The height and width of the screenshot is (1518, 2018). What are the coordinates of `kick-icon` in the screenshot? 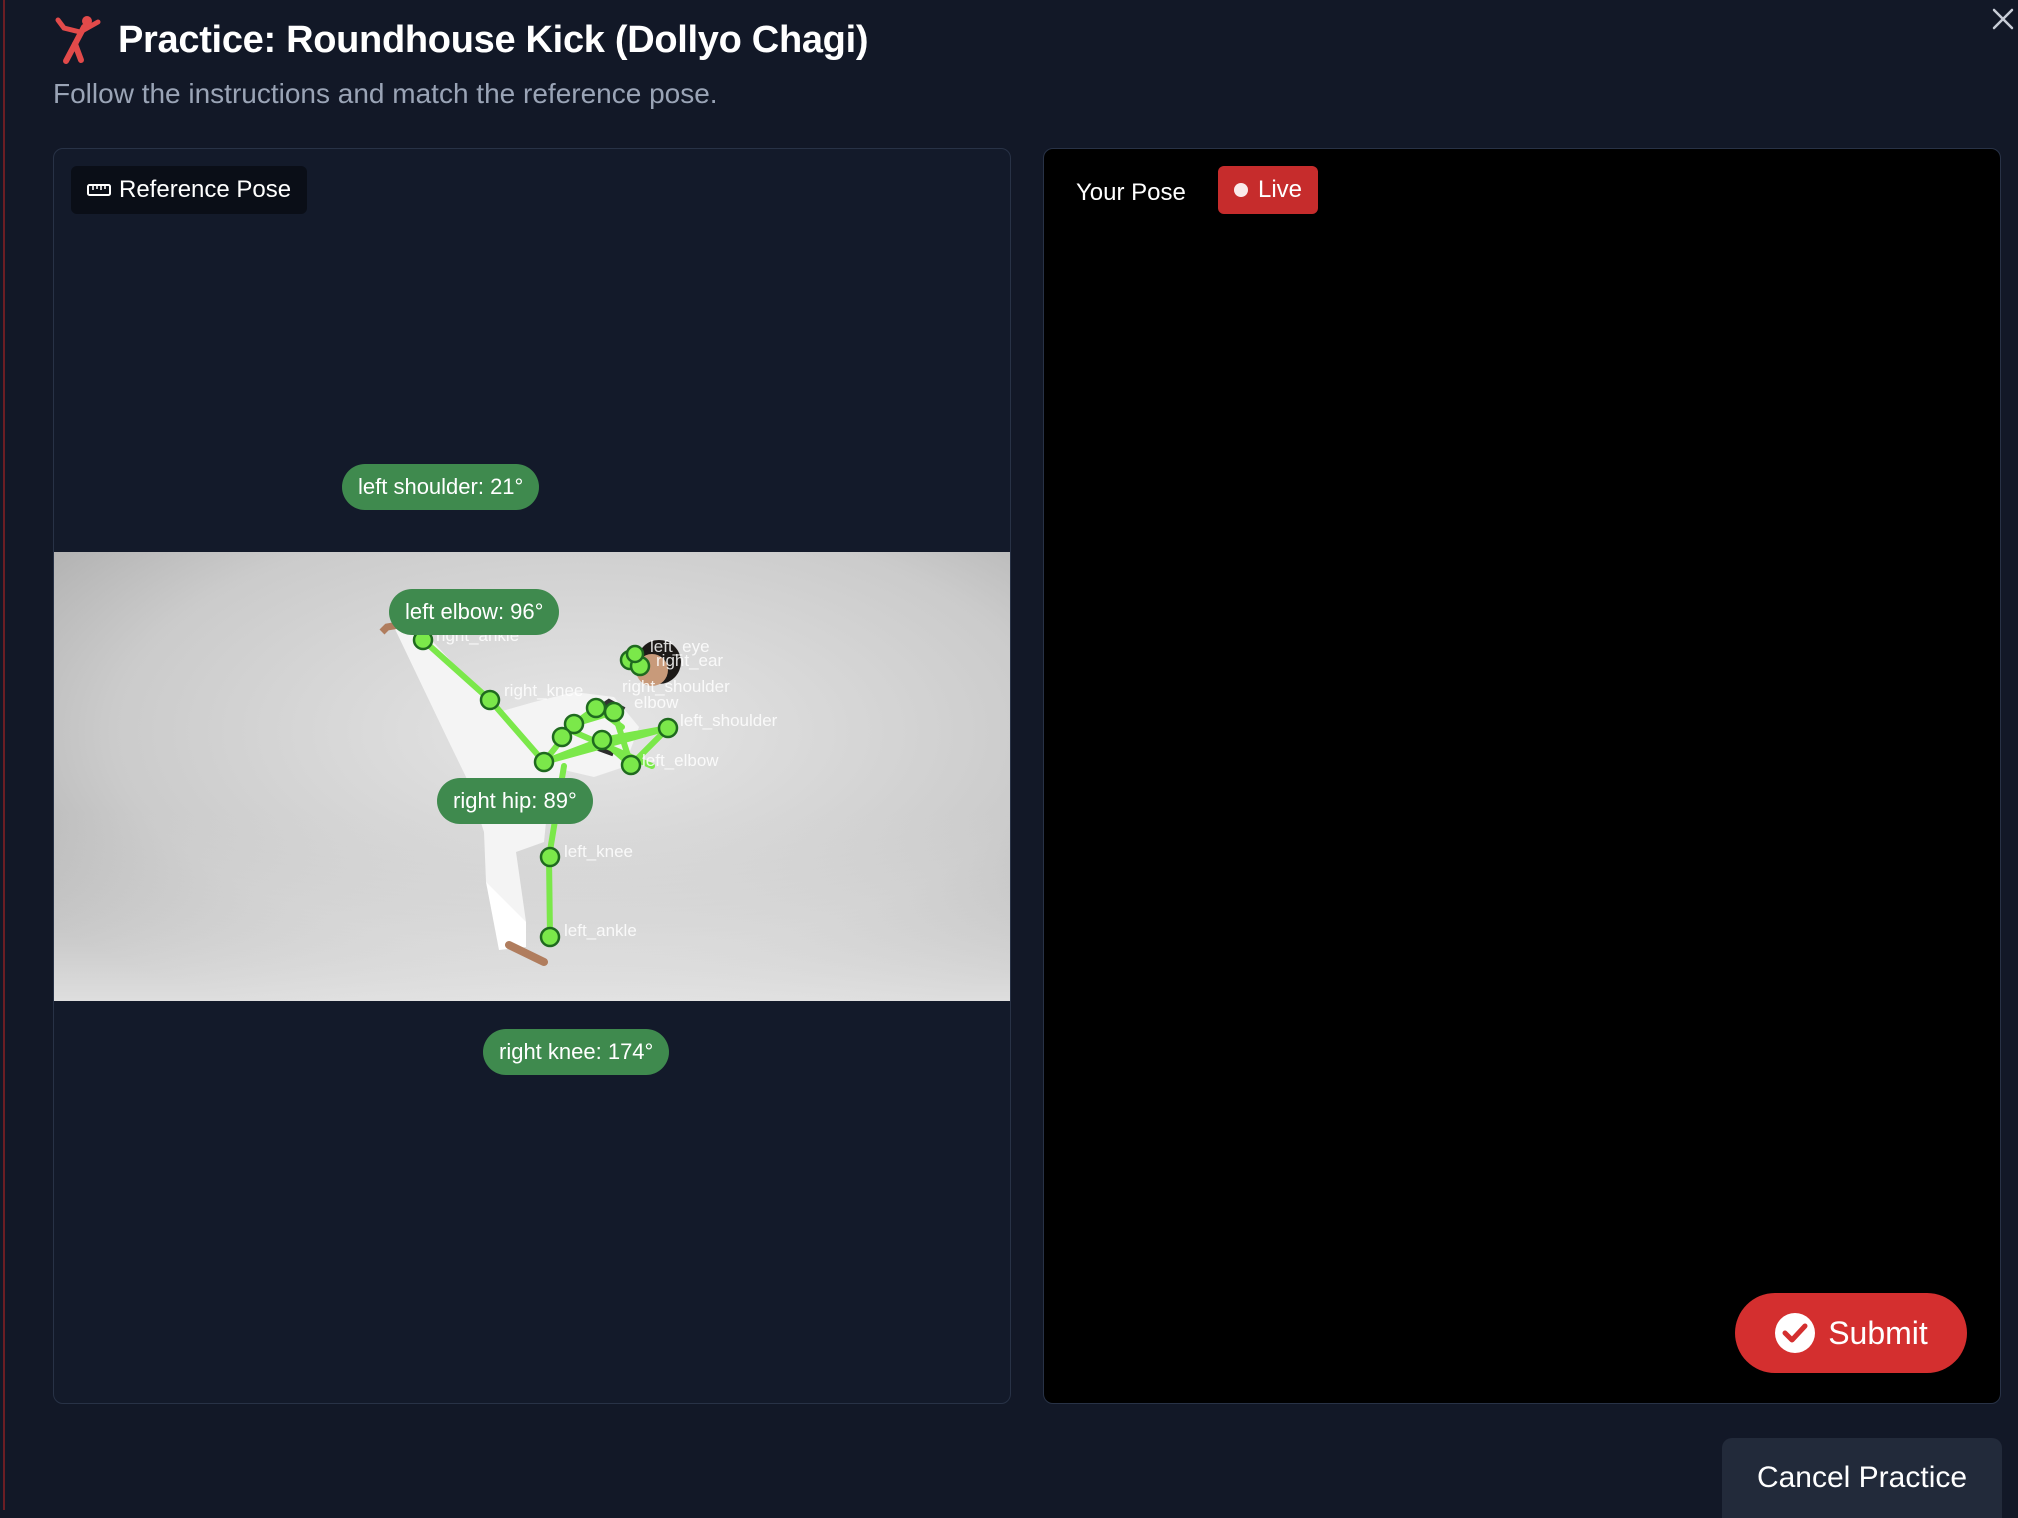 It's located at (78, 40).